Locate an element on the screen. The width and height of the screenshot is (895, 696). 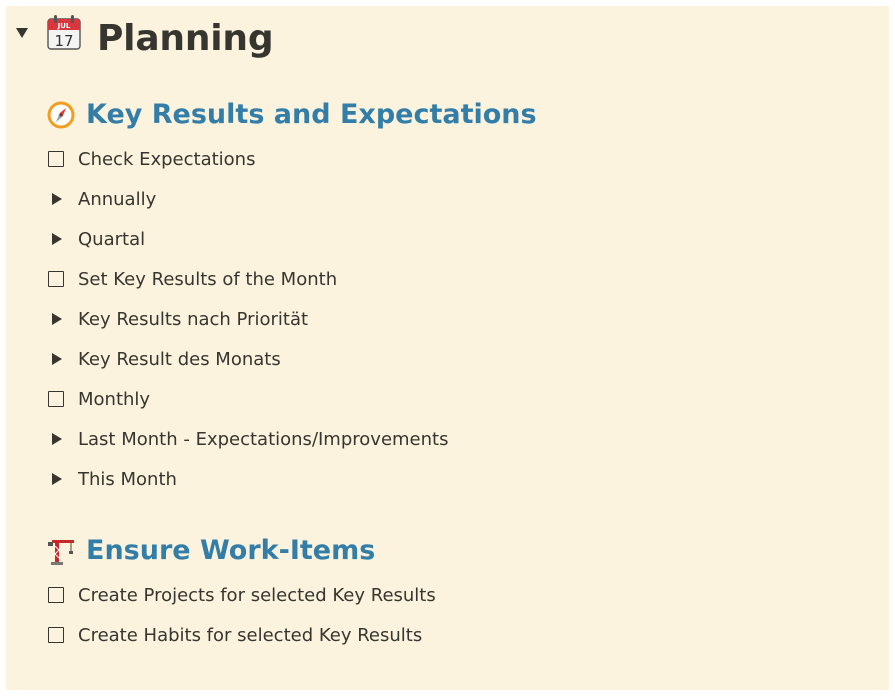
todo-item: Set Key Results of the Month is located at coordinates (191, 279).